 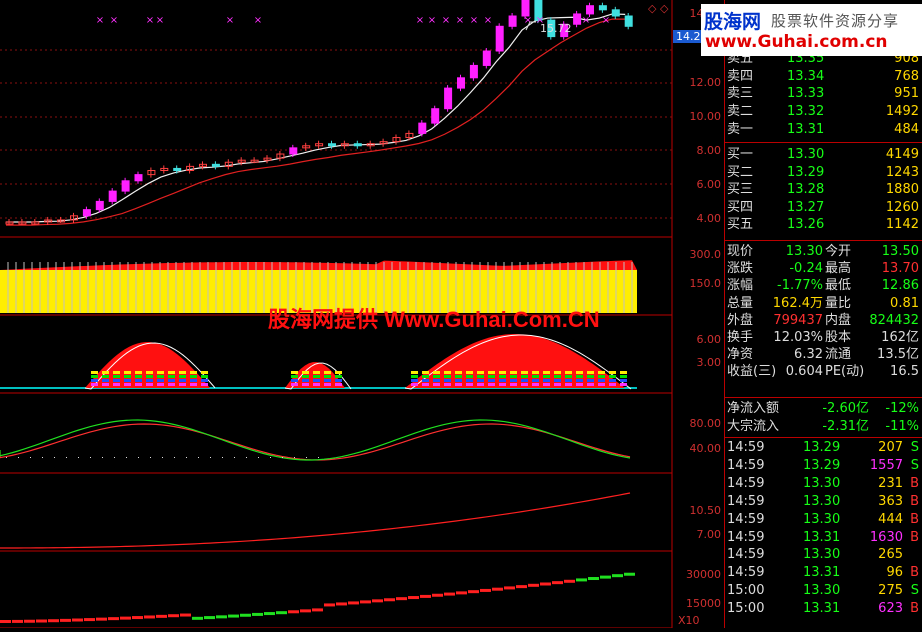 What do you see at coordinates (740, 269) in the screenshot?
I see `stat-label: 涨跌` at bounding box center [740, 269].